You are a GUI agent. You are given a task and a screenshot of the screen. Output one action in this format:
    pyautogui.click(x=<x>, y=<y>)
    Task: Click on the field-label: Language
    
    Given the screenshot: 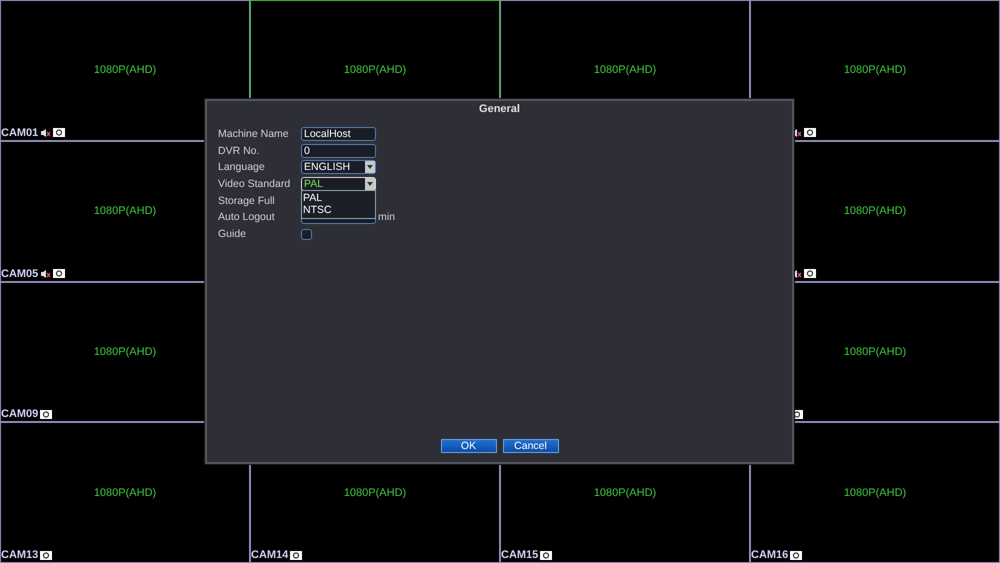 What is the action you would take?
    pyautogui.click(x=242, y=167)
    